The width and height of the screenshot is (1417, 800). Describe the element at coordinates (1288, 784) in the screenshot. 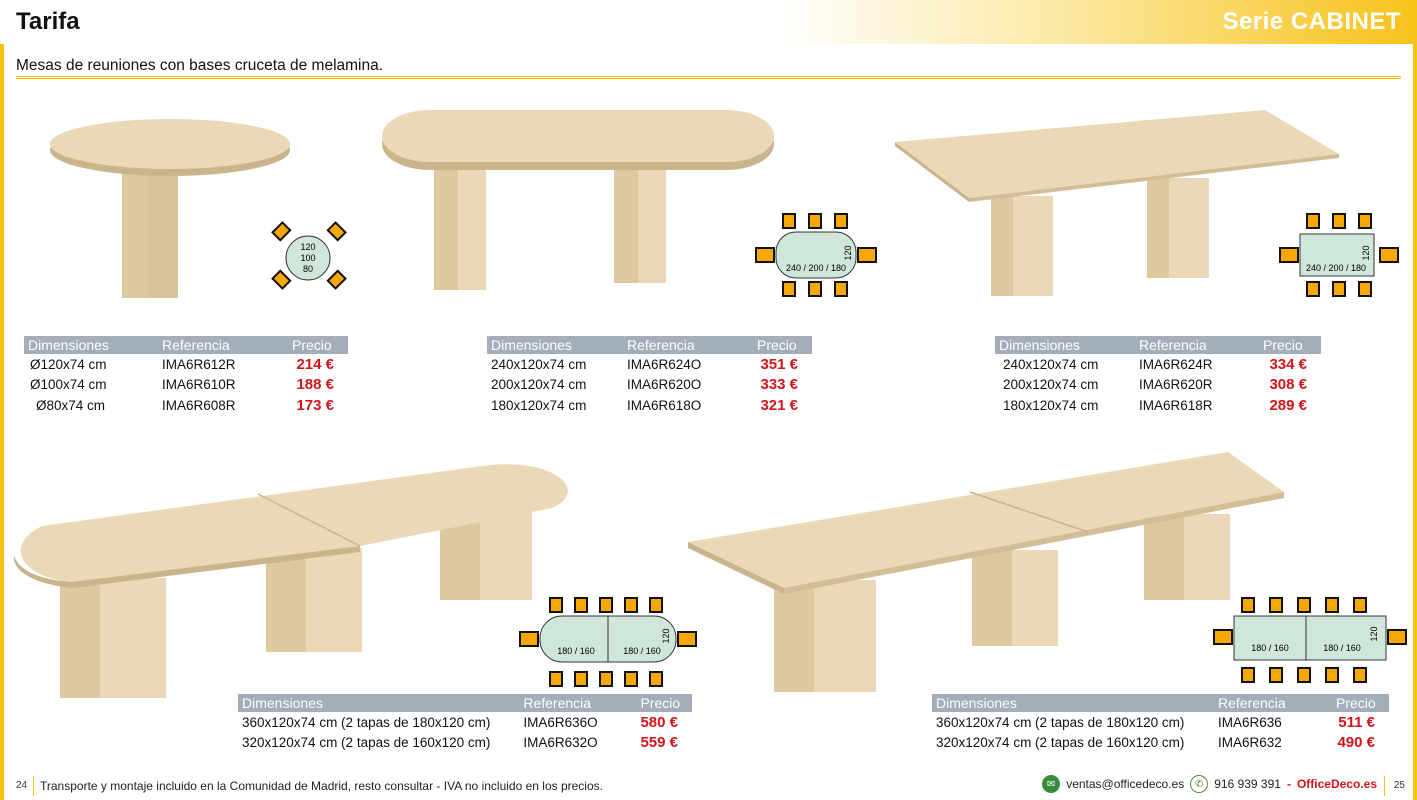

I see `footer-dash: -` at that location.